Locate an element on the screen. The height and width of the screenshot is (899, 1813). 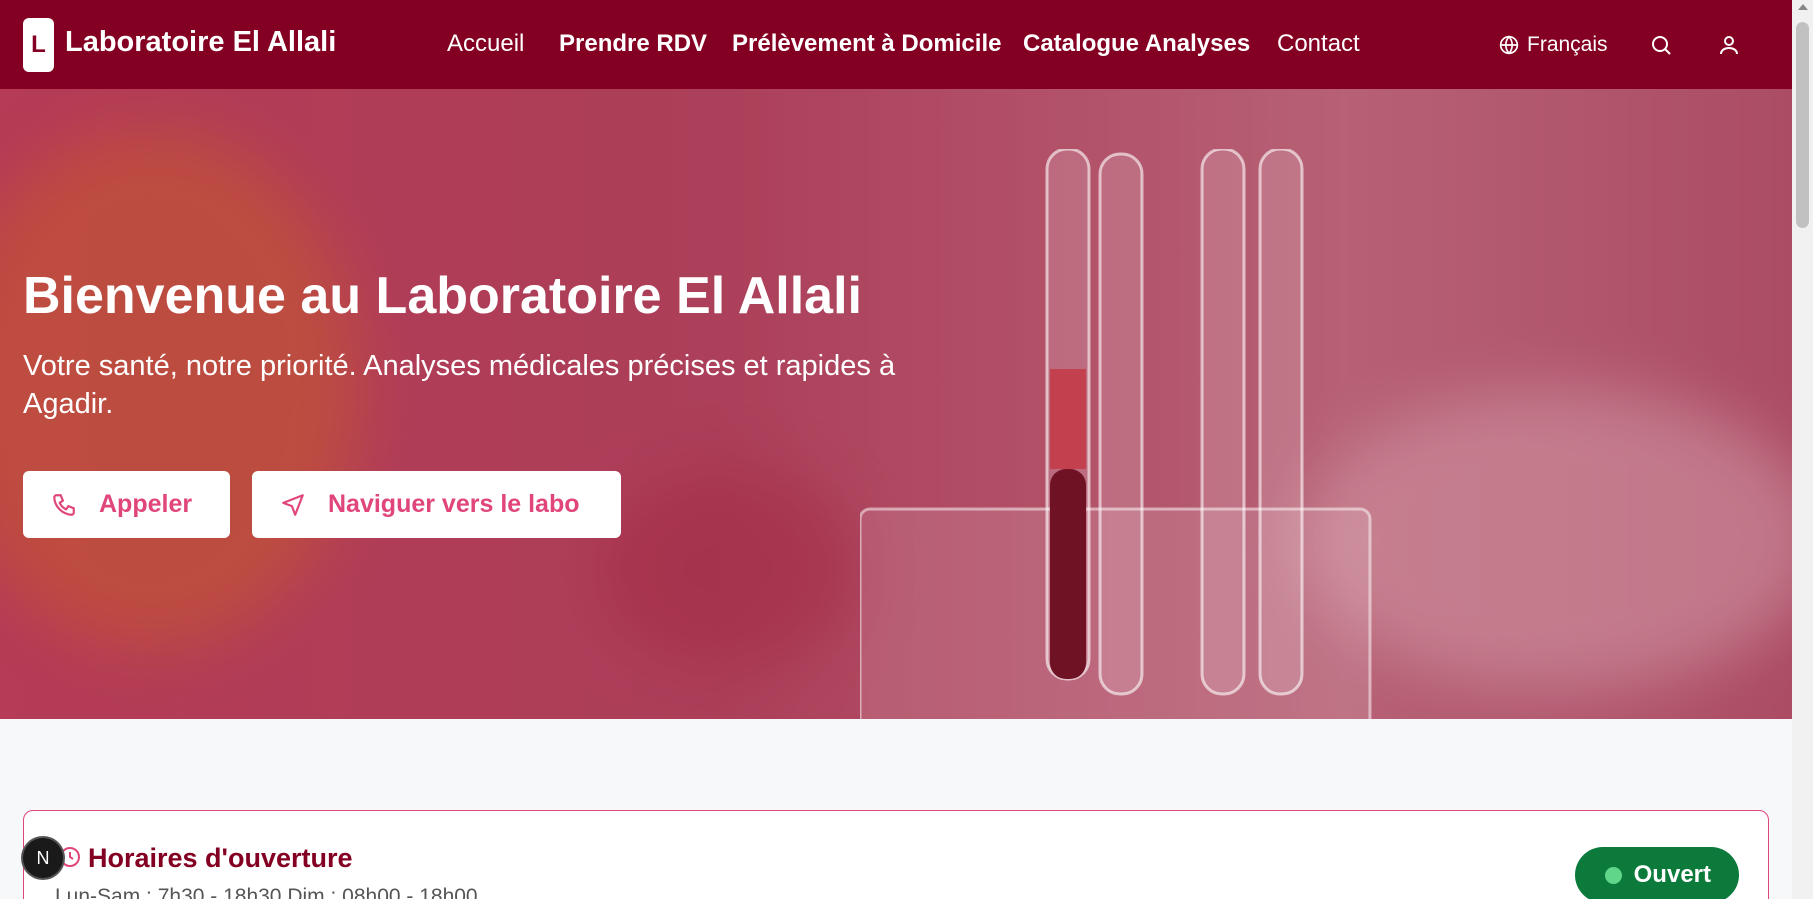
search-icon is located at coordinates (1661, 45).